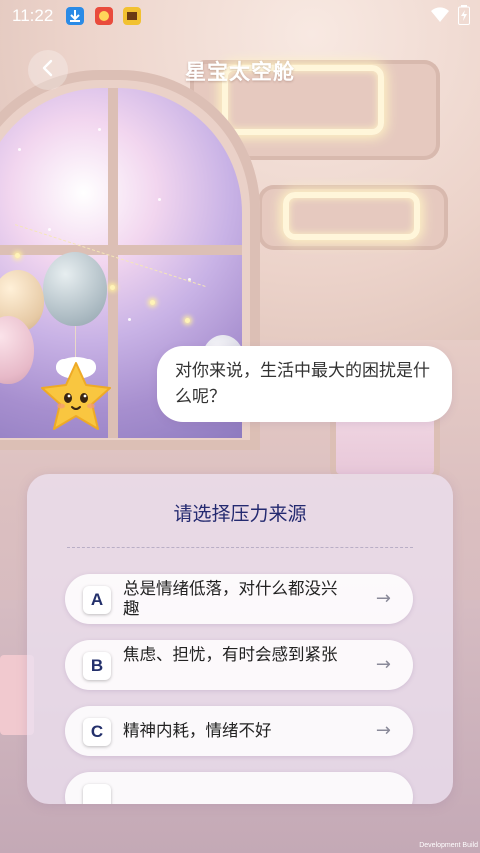  I want to click on battery-icon, so click(464, 17).